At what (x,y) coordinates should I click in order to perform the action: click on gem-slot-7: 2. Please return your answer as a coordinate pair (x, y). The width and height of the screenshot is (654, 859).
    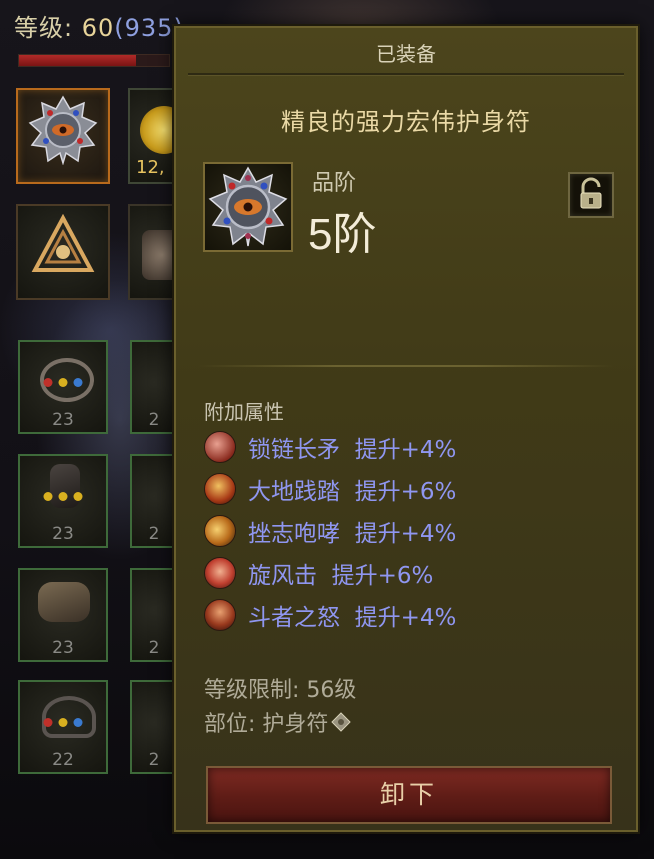
    Looking at the image, I should click on (154, 615).